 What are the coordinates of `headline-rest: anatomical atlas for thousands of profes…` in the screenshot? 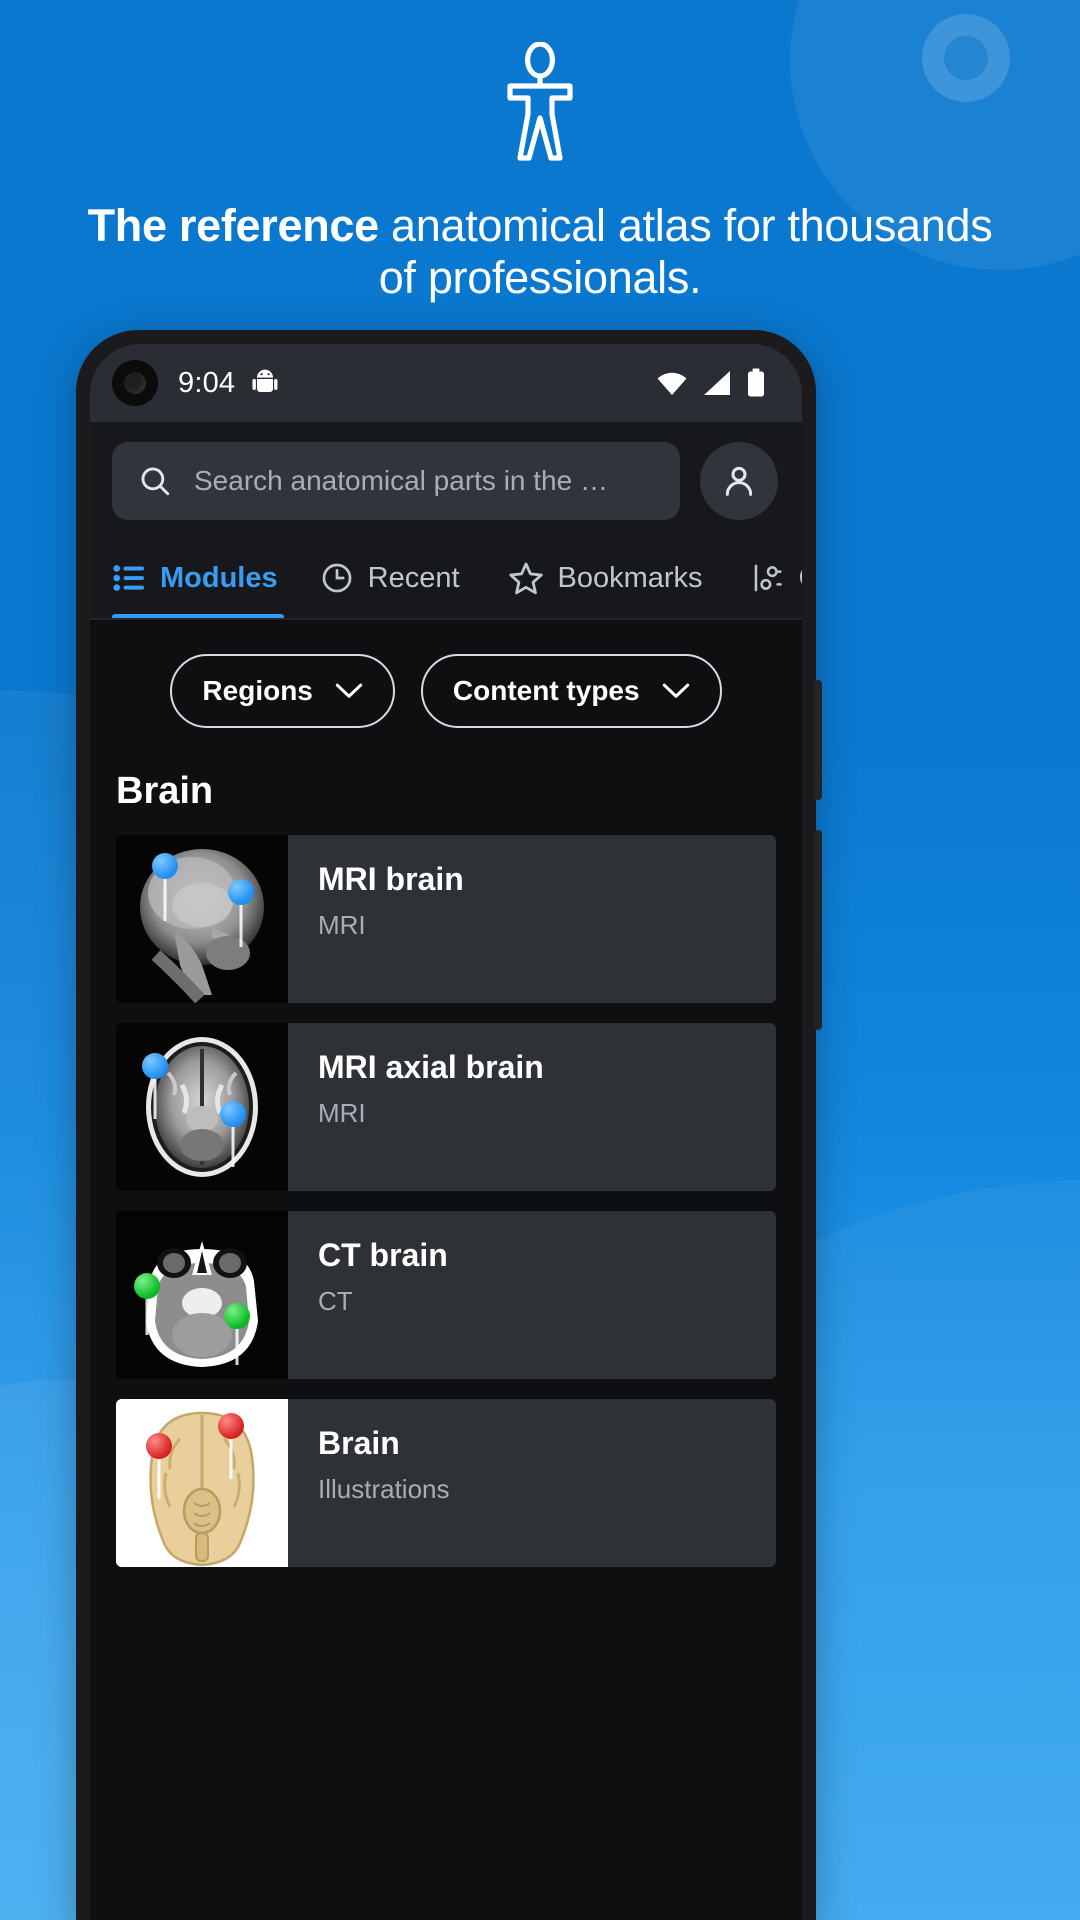 It's located at (685, 252).